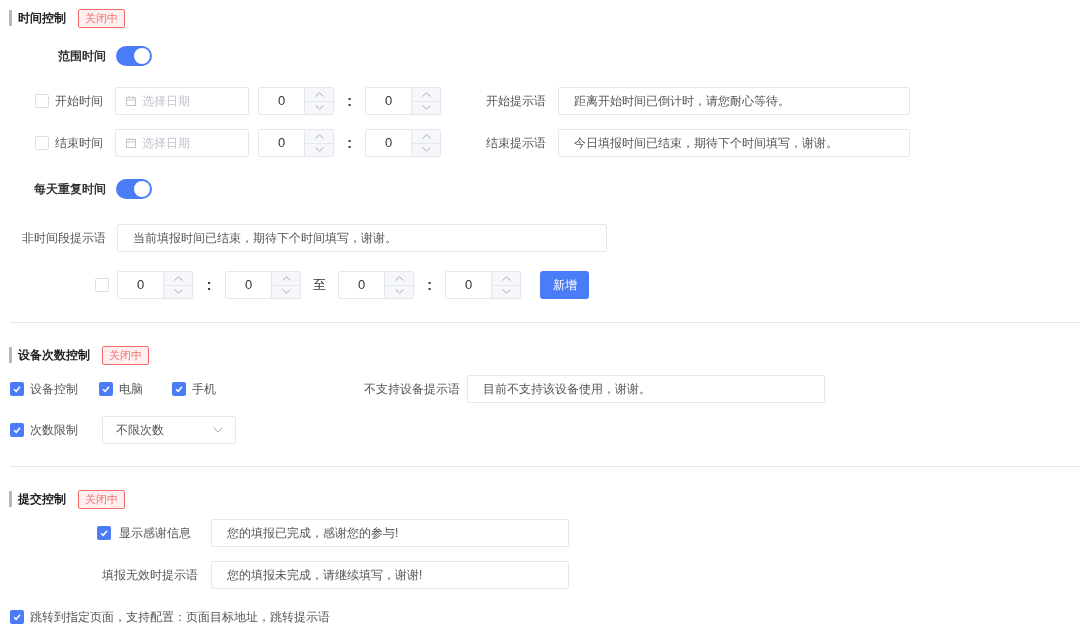 This screenshot has height=634, width=1080. I want to click on section-title: 提交控制, so click(42, 499).